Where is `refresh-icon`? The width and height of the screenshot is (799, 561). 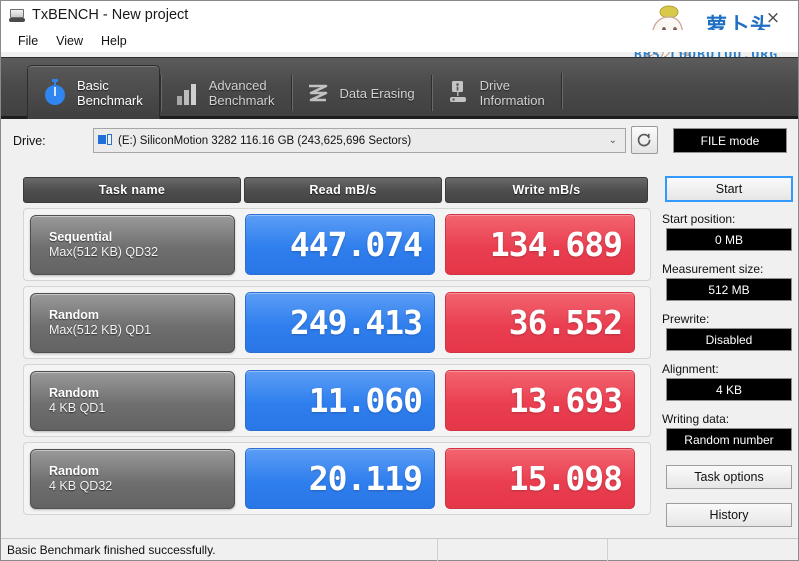 refresh-icon is located at coordinates (644, 139).